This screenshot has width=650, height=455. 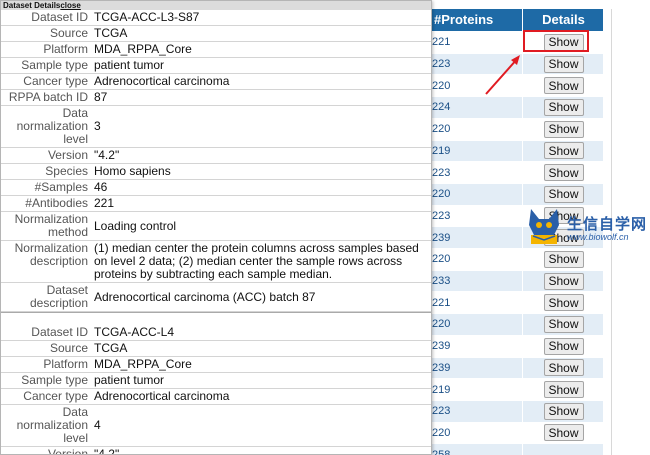 I want to click on header-proteins: #Proteins, so click(x=477, y=20).